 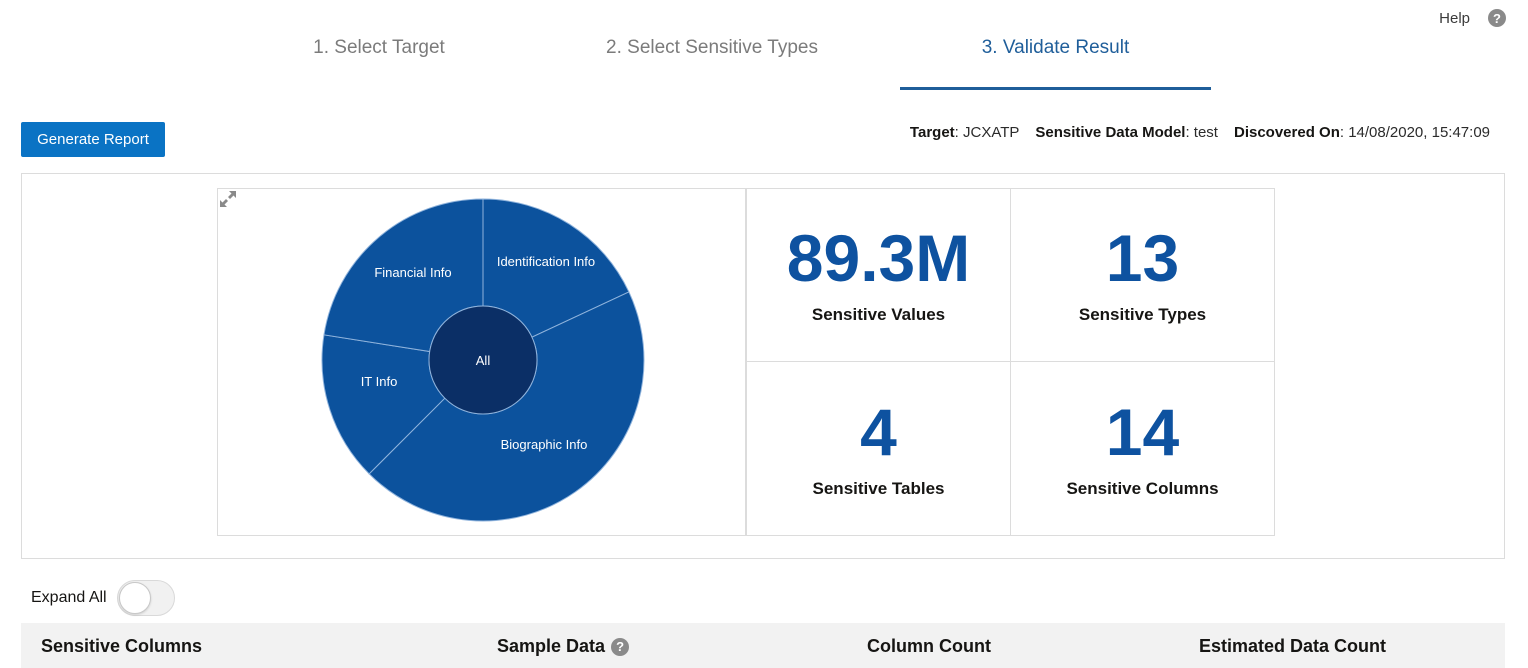 I want to click on meta-model: Sensitive Data Model: test, so click(x=1126, y=132).